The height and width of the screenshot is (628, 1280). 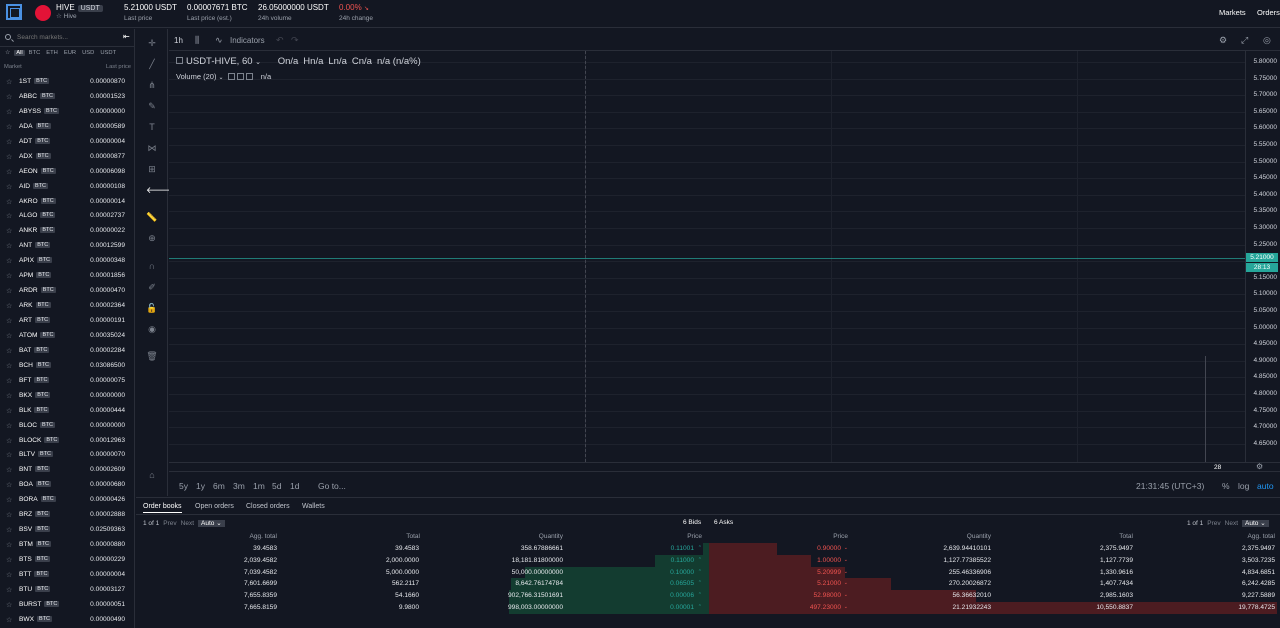 I want to click on market-row: ☆ ADX BTC 0.00000877, so click(x=67, y=157).